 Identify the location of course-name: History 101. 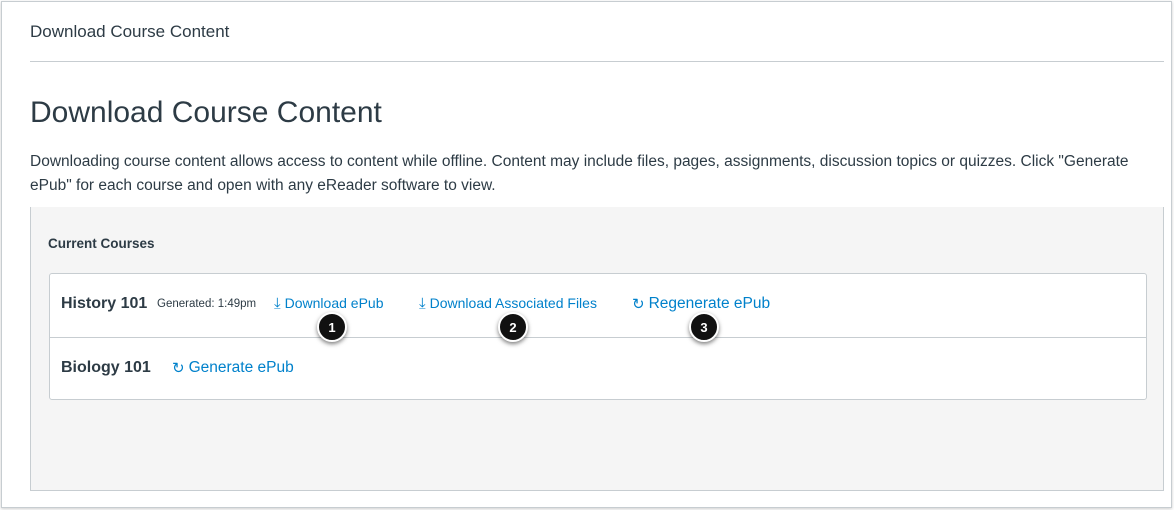
(104, 303).